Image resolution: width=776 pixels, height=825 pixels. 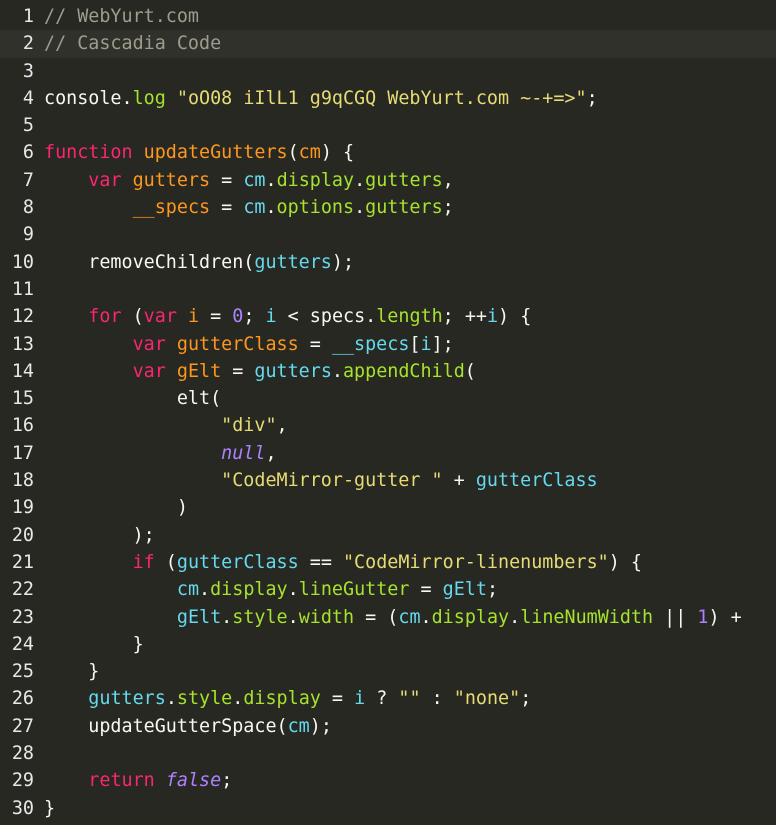 What do you see at coordinates (127, 699) in the screenshot?
I see `code-token: gutters` at bounding box center [127, 699].